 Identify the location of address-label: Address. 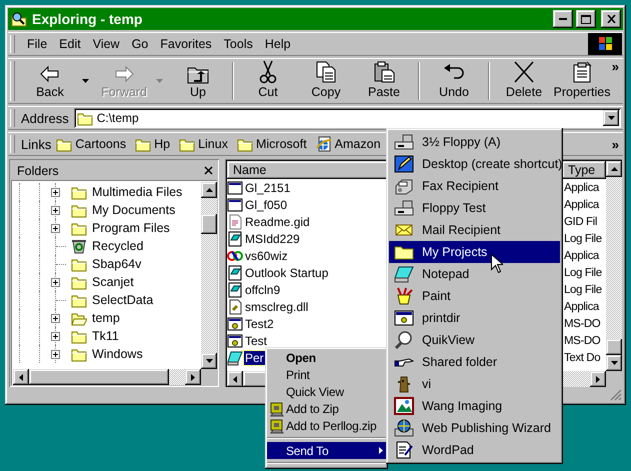
(45, 118).